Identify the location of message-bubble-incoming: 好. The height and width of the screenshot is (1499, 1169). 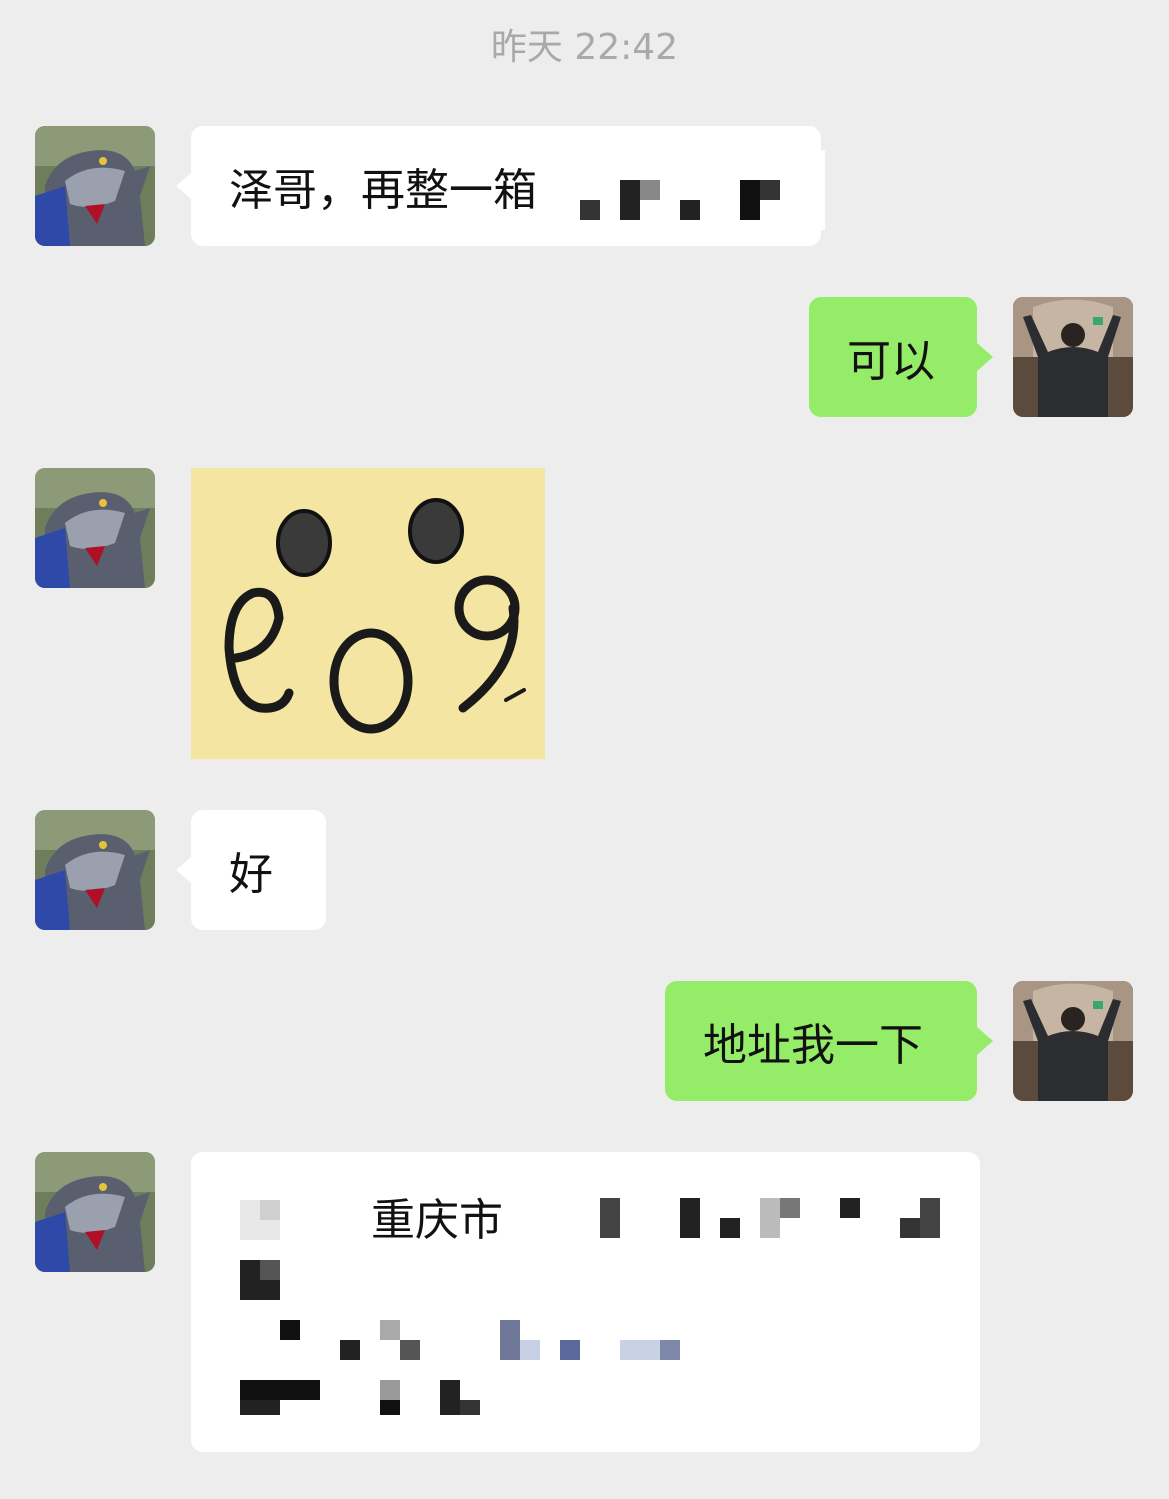
(258, 870).